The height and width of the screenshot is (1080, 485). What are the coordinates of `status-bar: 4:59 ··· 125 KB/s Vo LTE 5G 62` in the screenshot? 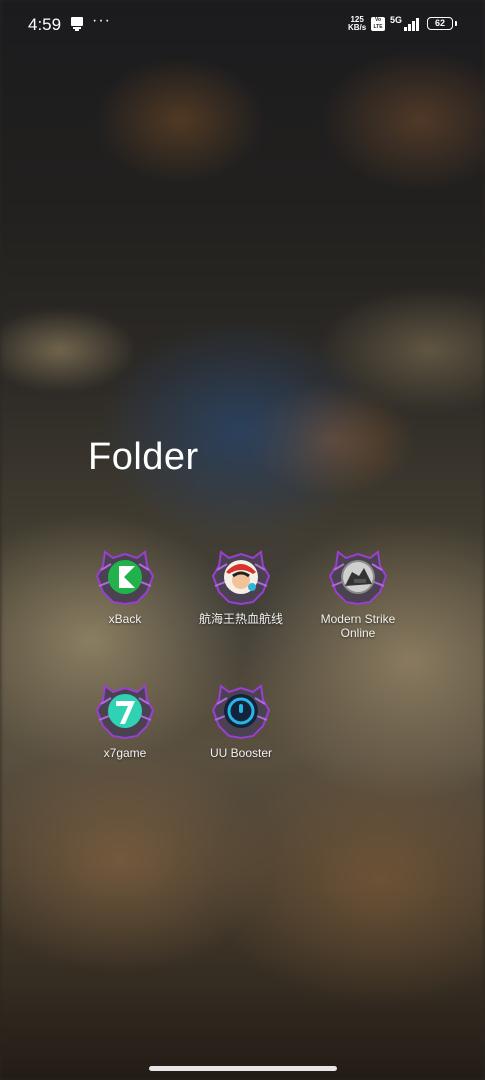 It's located at (242, 24).